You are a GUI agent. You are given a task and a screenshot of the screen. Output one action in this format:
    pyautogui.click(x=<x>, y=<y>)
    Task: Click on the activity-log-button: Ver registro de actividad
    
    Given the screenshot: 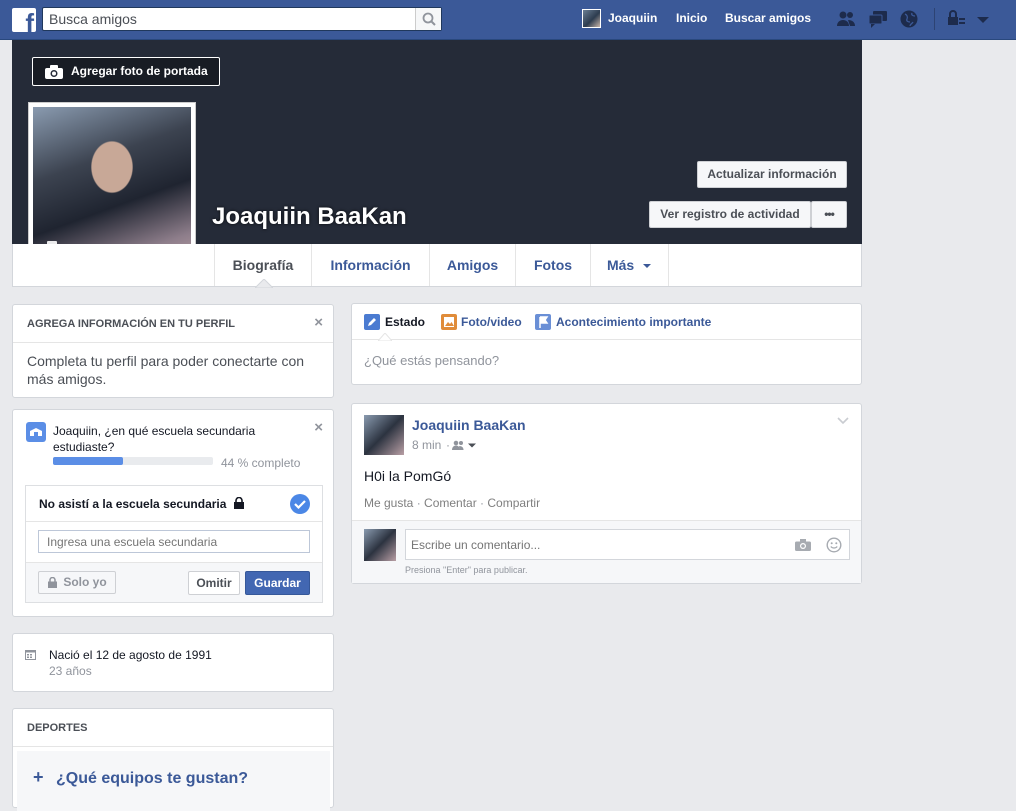 What is the action you would take?
    pyautogui.click(x=730, y=214)
    